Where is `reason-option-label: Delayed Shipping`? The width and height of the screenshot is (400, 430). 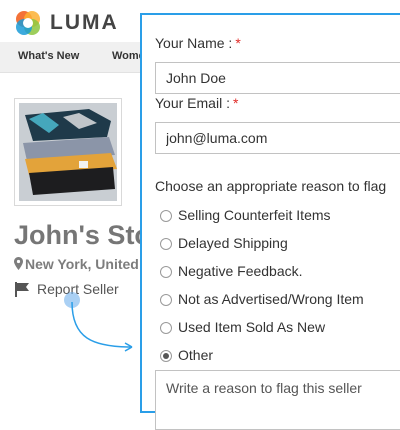
reason-option-label: Delayed Shipping is located at coordinates (233, 243).